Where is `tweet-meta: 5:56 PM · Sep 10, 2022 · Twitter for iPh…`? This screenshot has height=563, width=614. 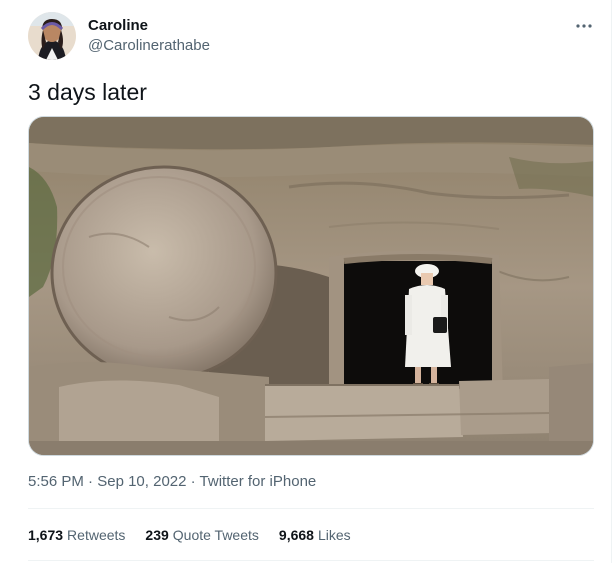 tweet-meta: 5:56 PM · Sep 10, 2022 · Twitter for iPh… is located at coordinates (172, 482).